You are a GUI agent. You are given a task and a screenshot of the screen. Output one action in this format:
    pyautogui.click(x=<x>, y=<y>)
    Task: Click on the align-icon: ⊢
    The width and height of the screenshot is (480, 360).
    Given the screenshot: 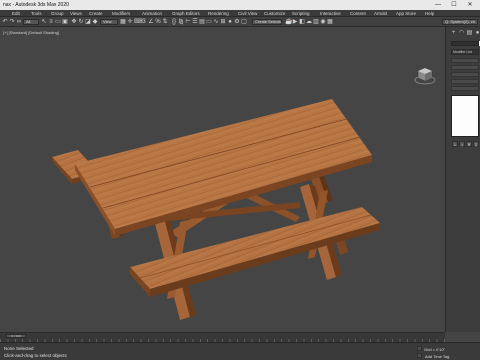 What is the action you would take?
    pyautogui.click(x=188, y=22)
    